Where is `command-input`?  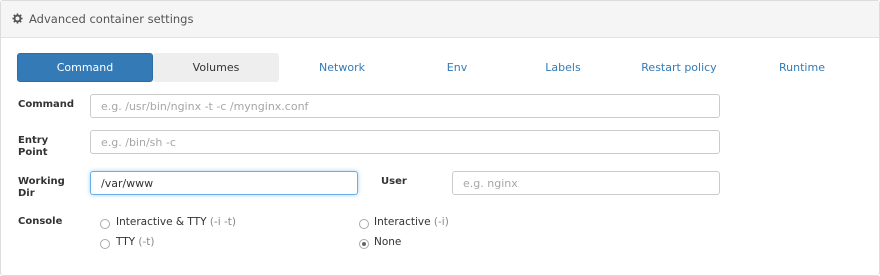
command-input is located at coordinates (405, 106).